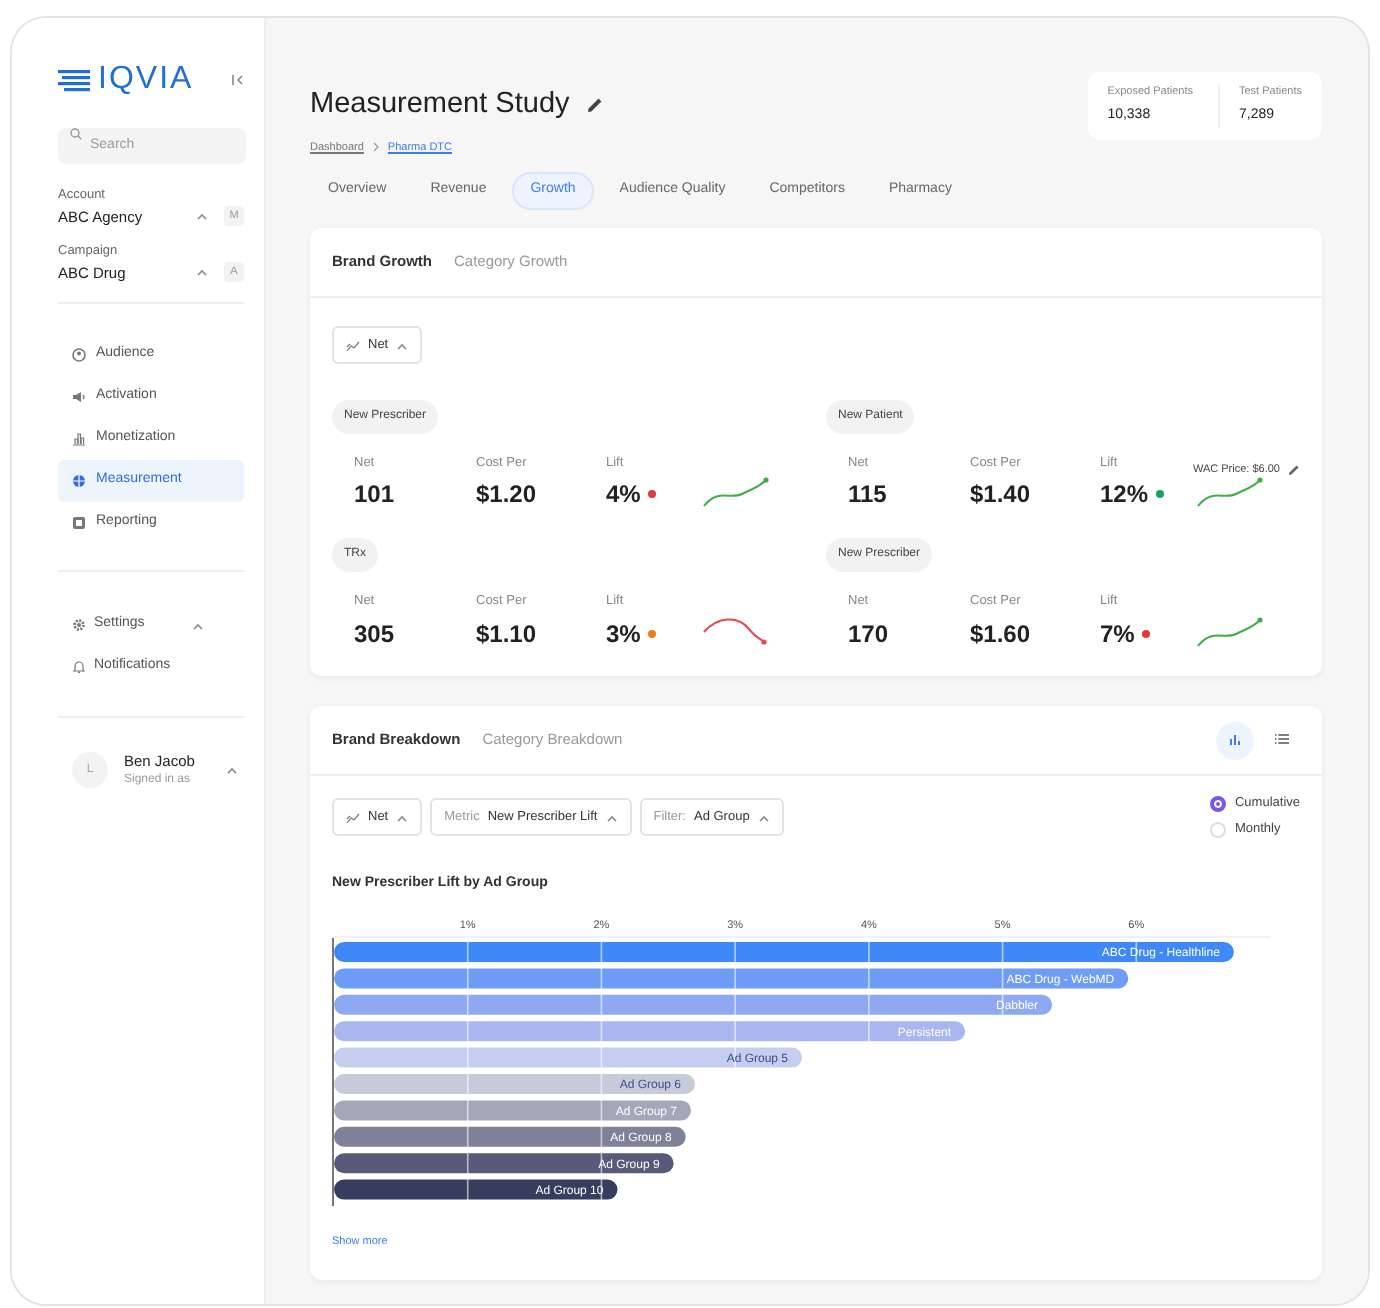 The width and height of the screenshot is (1380, 1308). What do you see at coordinates (79, 397) in the screenshot?
I see `activation-icon` at bounding box center [79, 397].